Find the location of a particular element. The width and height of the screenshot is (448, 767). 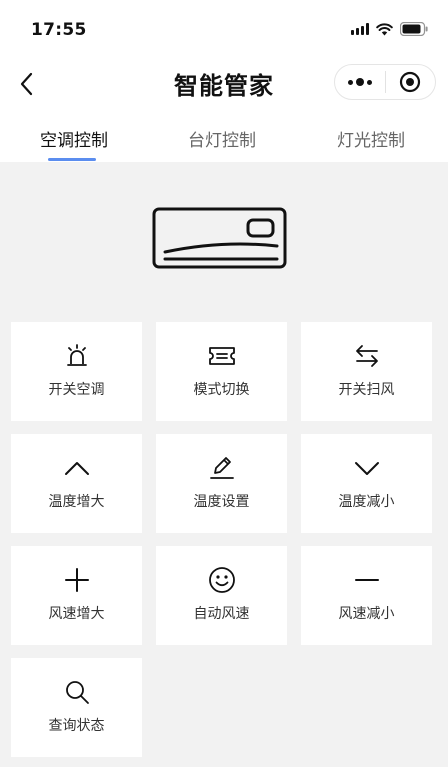

query-status-button: 查询状态 is located at coordinates (76, 707).